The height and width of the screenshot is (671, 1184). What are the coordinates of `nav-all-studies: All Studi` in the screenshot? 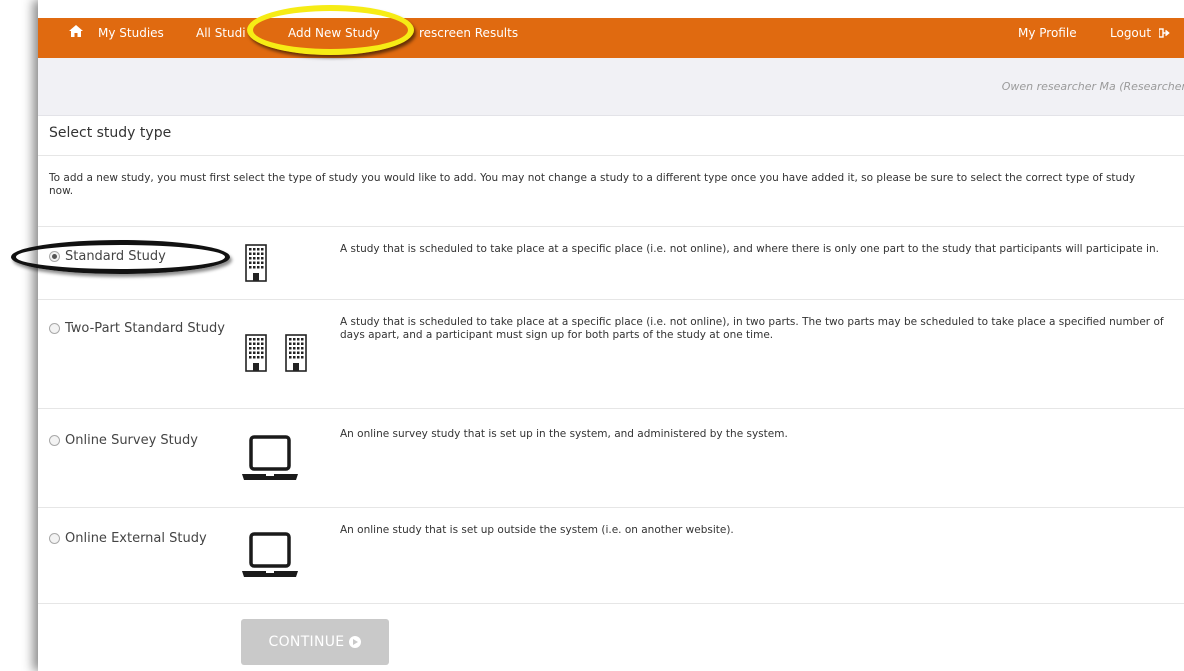 It's located at (221, 33).